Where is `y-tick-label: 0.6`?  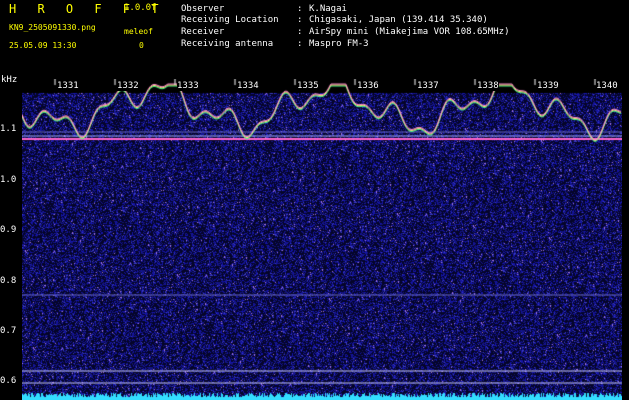 y-tick-label: 0.6 is located at coordinates (8, 381).